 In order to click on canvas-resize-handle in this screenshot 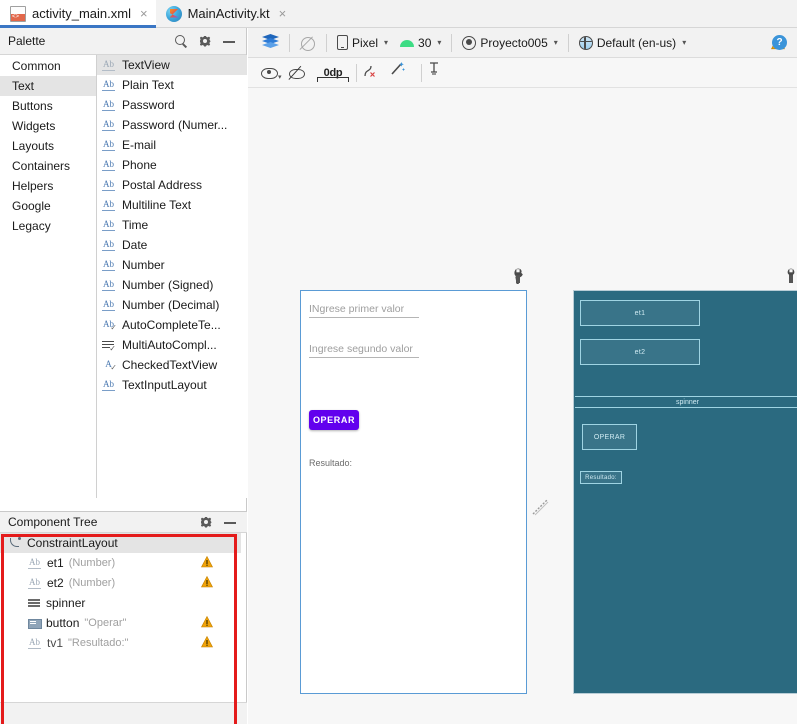, I will do `click(540, 507)`.